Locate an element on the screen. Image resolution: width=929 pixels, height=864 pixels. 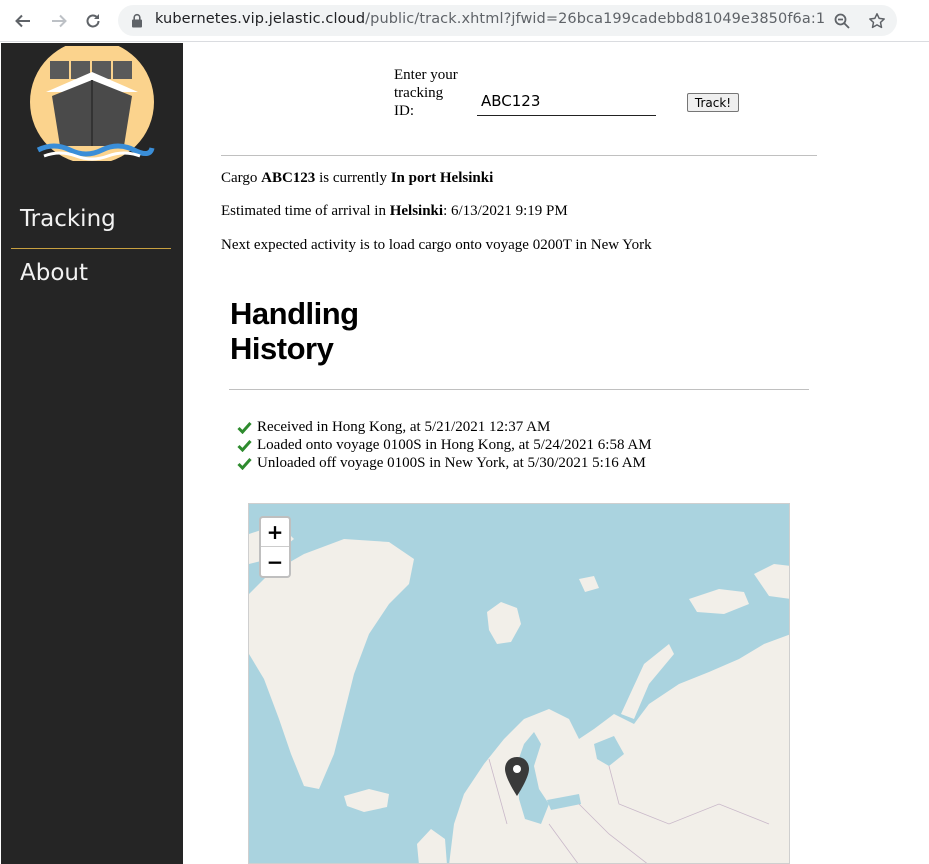
back-arrow-icon is located at coordinates (22, 21).